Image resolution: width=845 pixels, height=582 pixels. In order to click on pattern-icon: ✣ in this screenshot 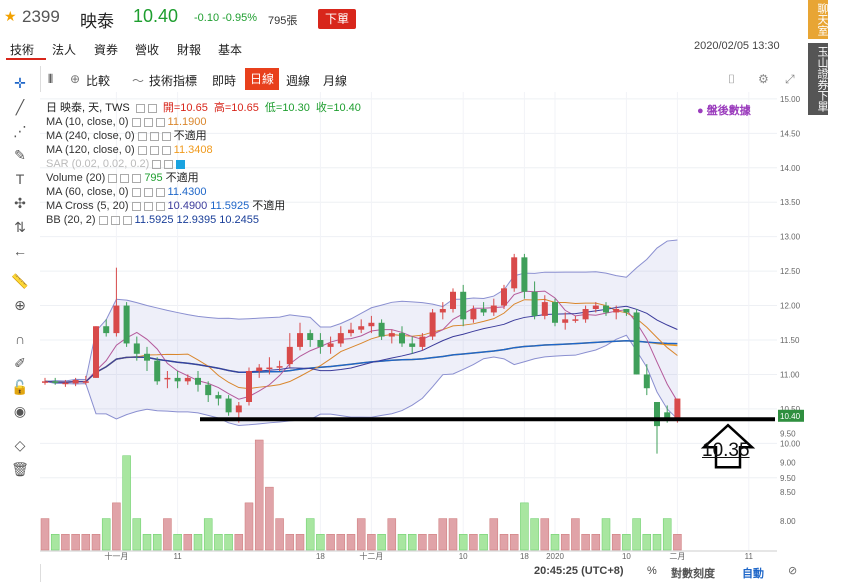, I will do `click(20, 203)`.